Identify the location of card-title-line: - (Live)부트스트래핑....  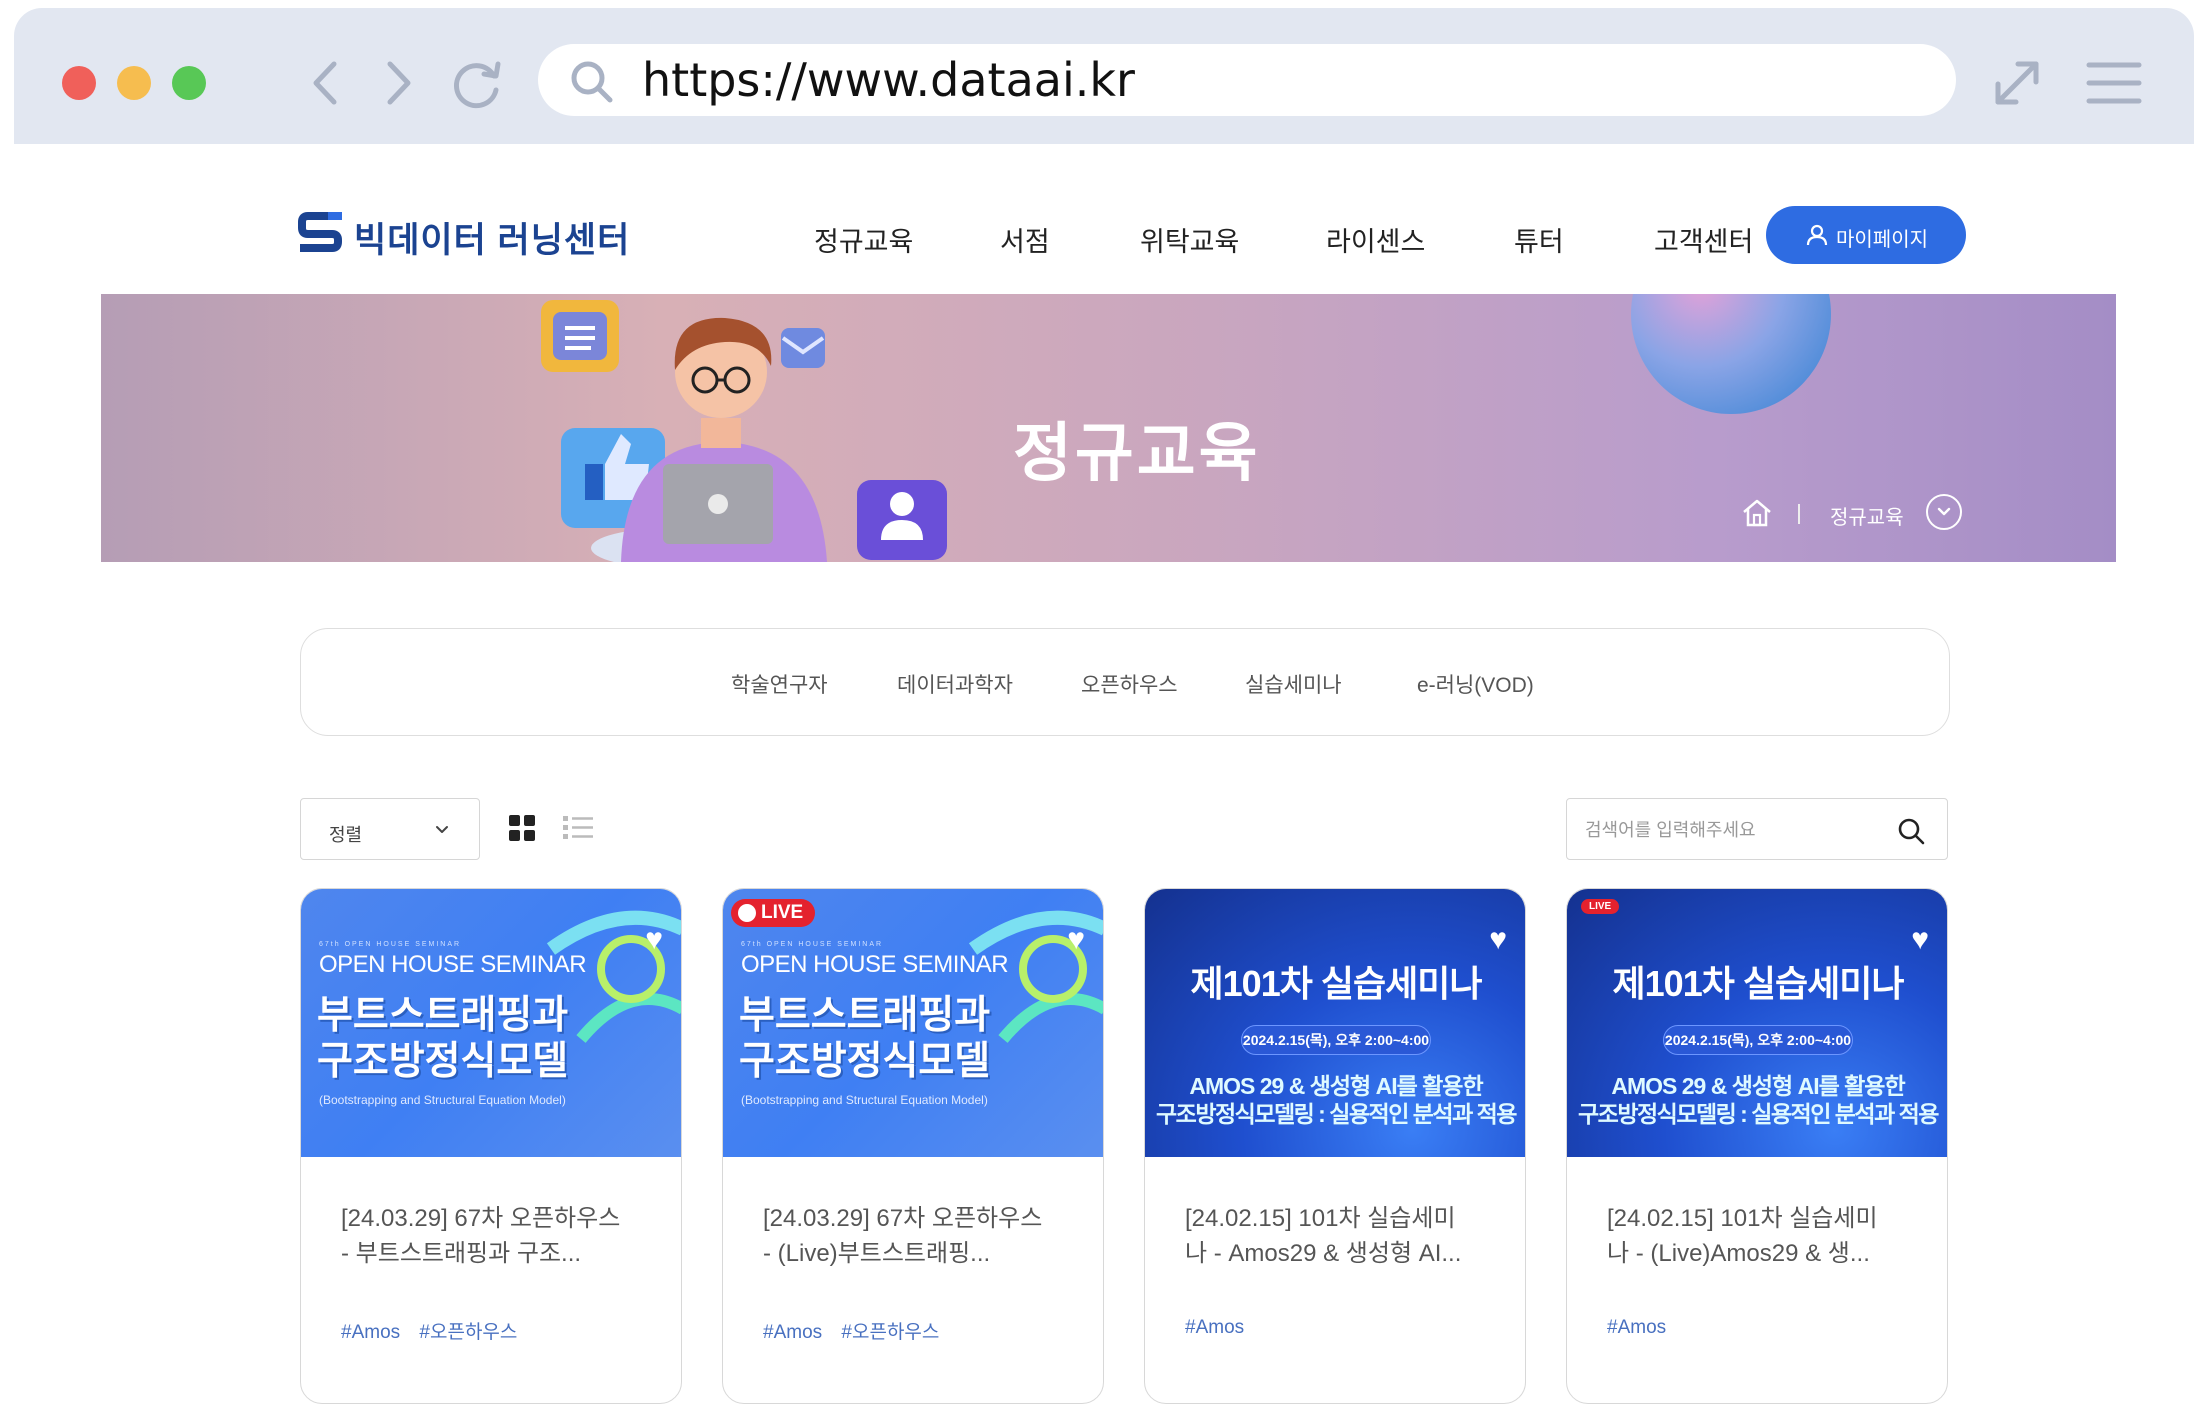
(877, 1253).